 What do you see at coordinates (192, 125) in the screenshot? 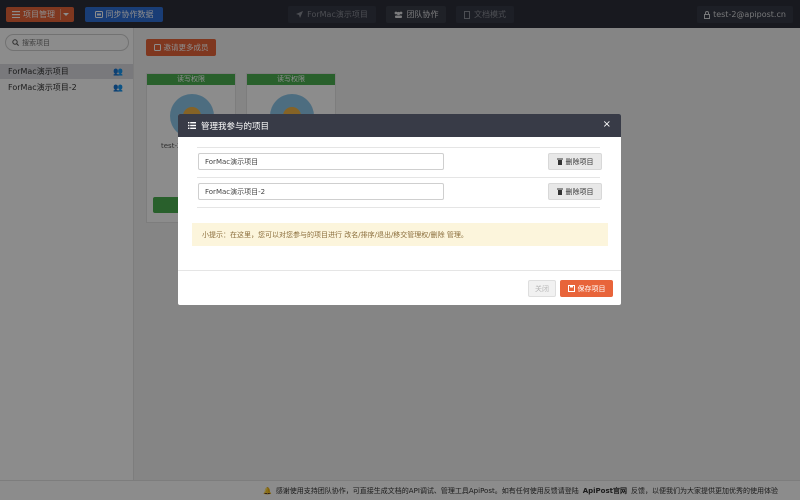
I see `list-icon` at bounding box center [192, 125].